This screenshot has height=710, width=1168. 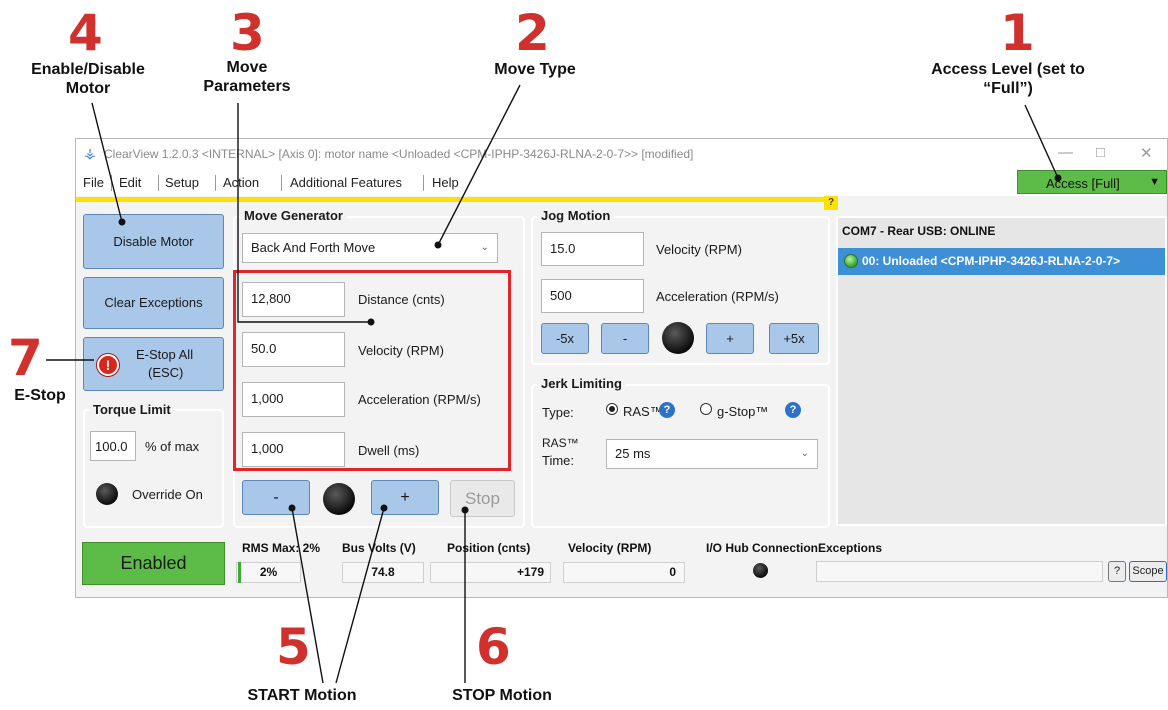 I want to click on callout-number-1: 1, so click(x=1017, y=33).